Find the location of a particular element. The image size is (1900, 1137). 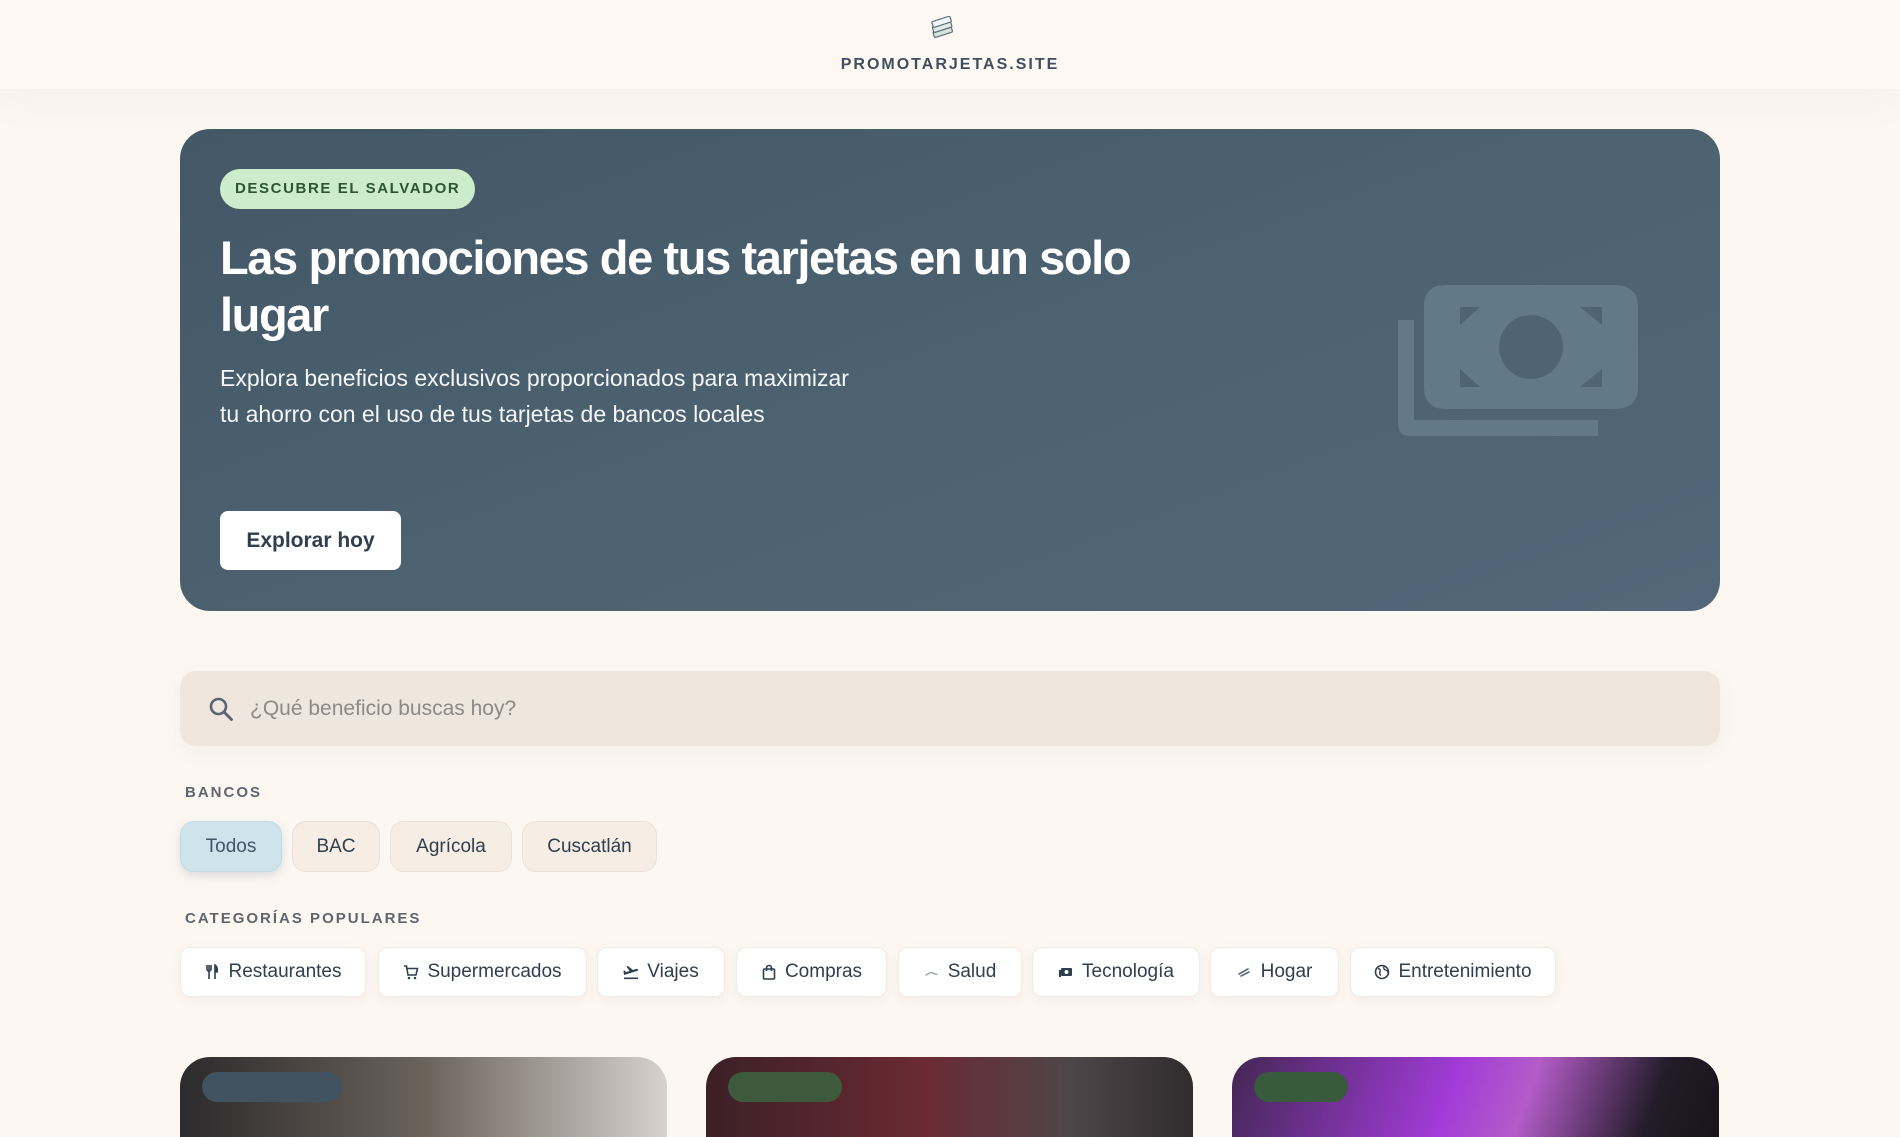

hero-badge: DESCUBRE EL SALVADOR is located at coordinates (348, 189).